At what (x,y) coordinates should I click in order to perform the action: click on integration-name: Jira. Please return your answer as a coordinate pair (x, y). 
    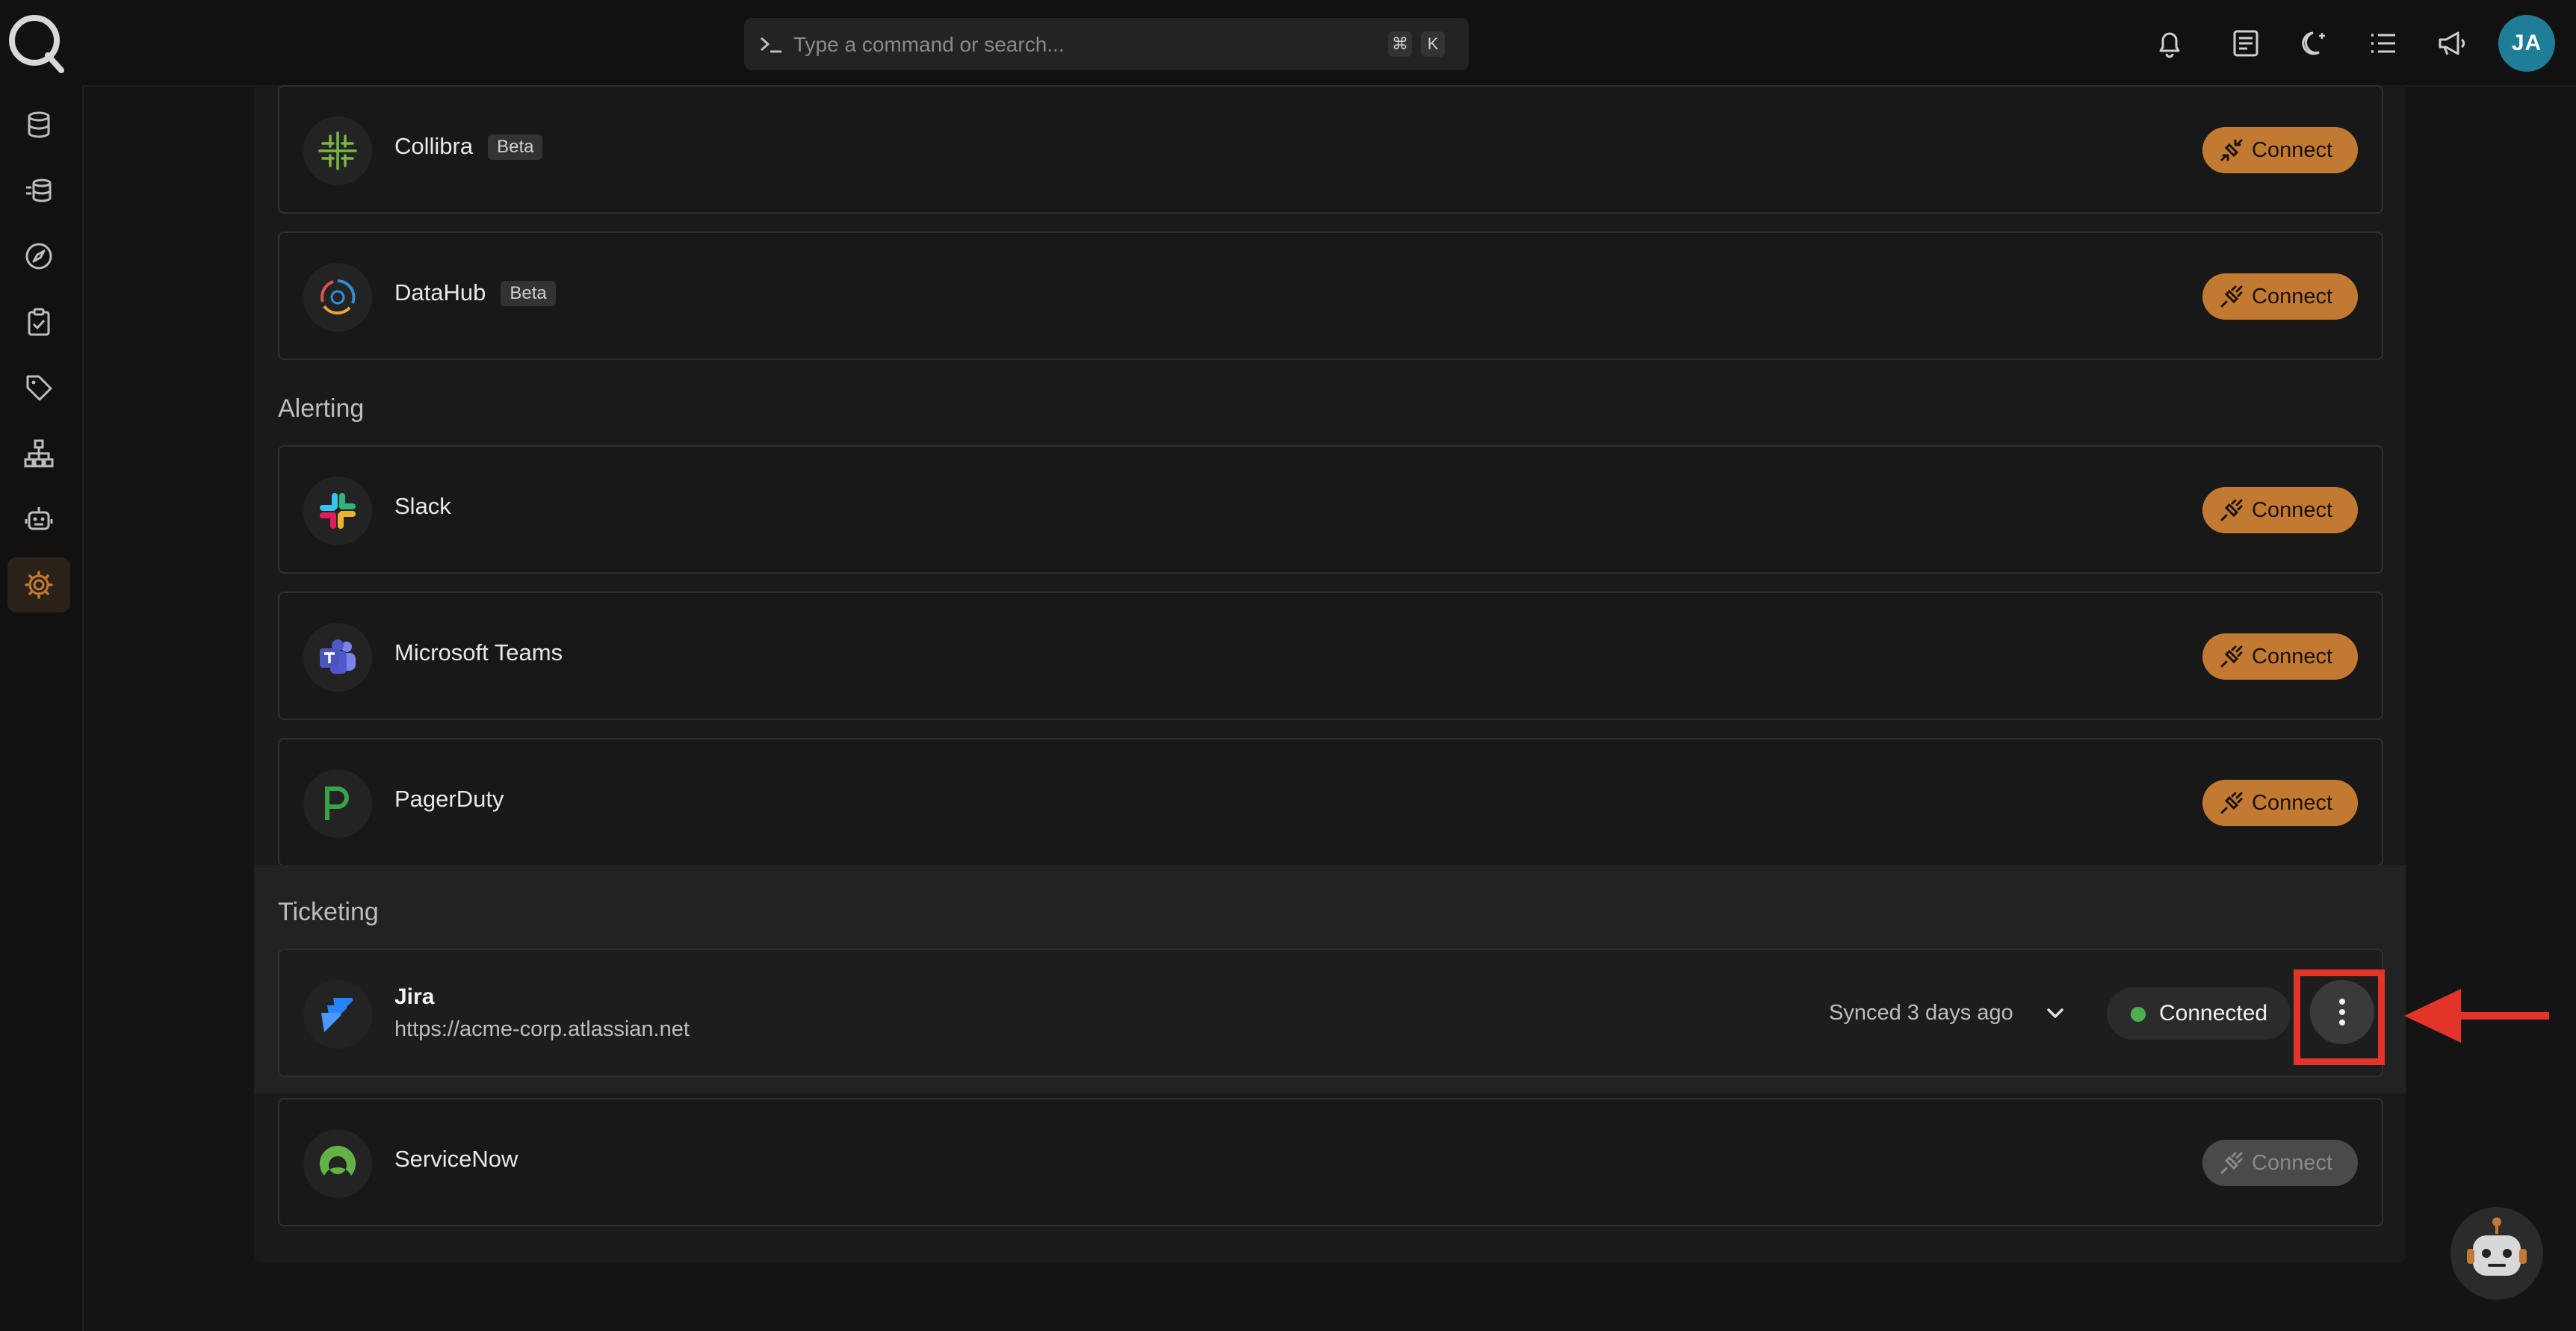
    Looking at the image, I should click on (414, 996).